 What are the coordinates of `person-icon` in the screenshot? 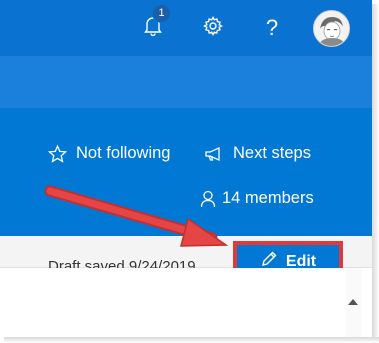 It's located at (208, 199).